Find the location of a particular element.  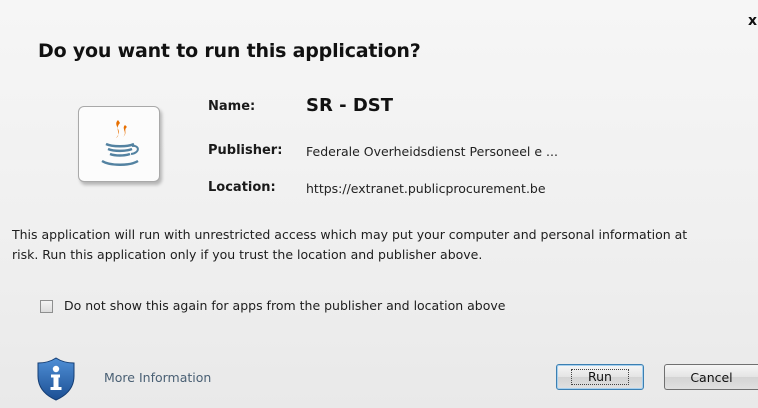

location-label: Location: is located at coordinates (242, 187).